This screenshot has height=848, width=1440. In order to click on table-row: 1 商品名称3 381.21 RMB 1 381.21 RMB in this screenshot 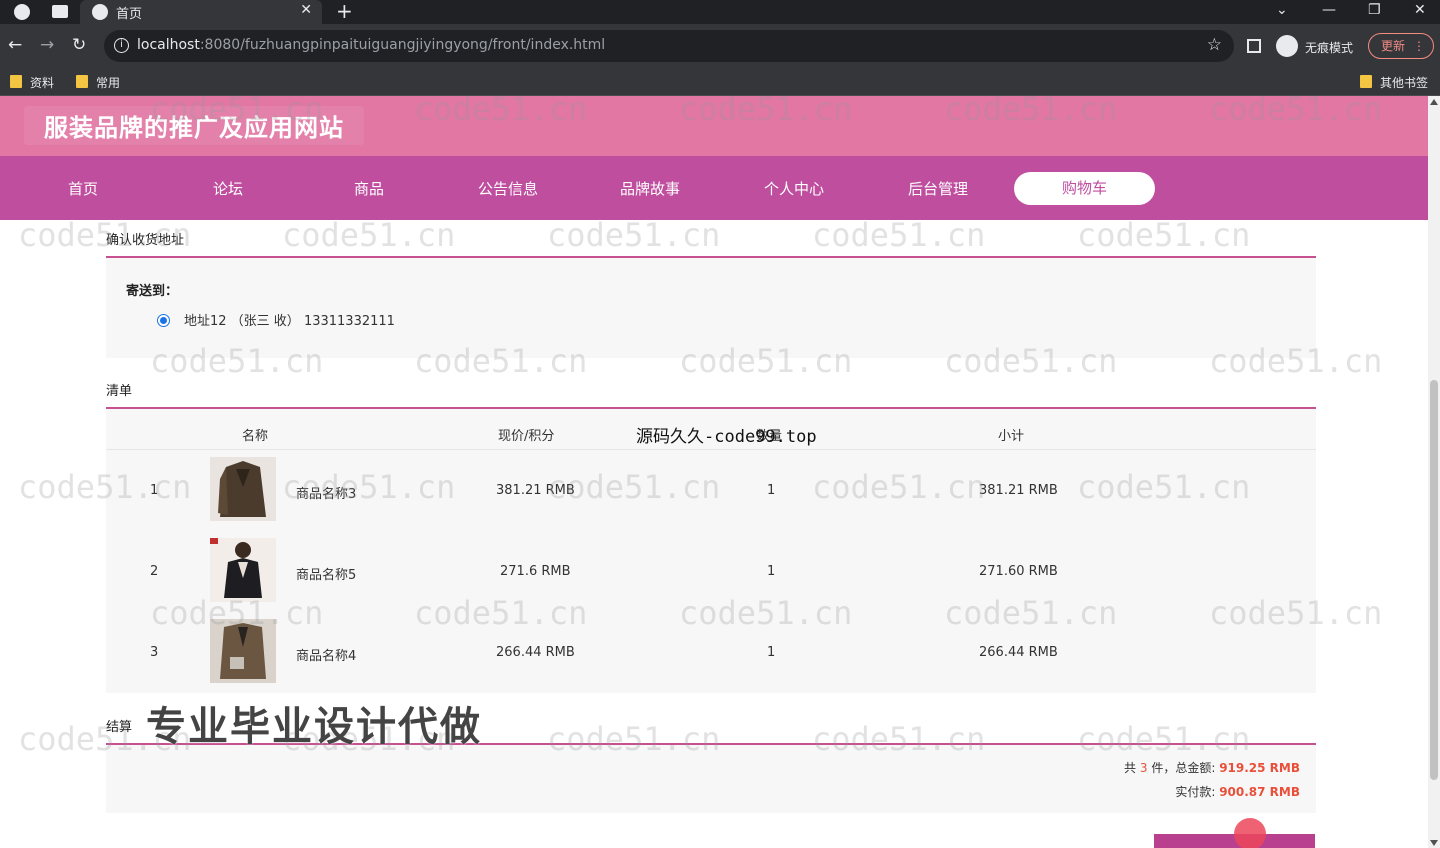, I will do `click(711, 493)`.